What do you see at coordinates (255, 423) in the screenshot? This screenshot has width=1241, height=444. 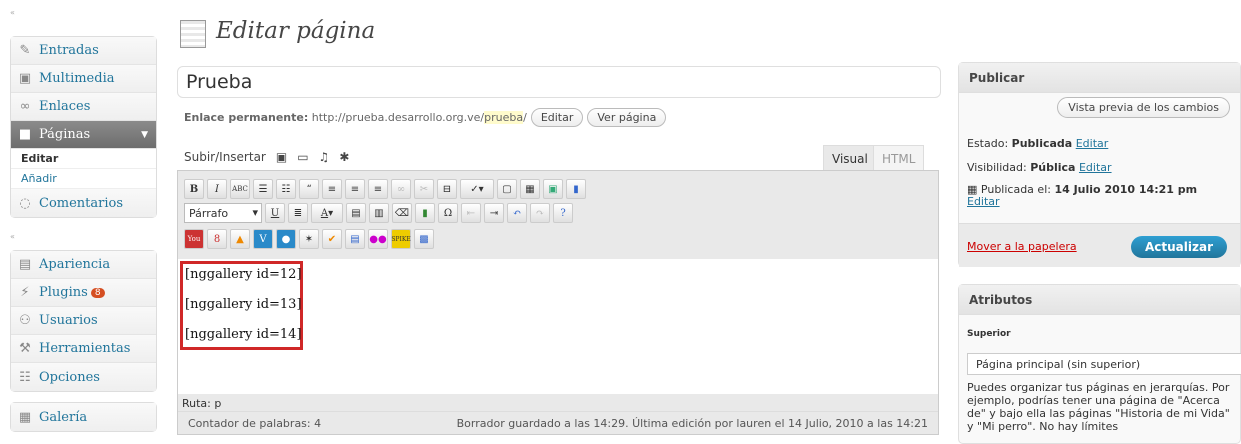 I see `word-count: Contador de palabras: 4` at bounding box center [255, 423].